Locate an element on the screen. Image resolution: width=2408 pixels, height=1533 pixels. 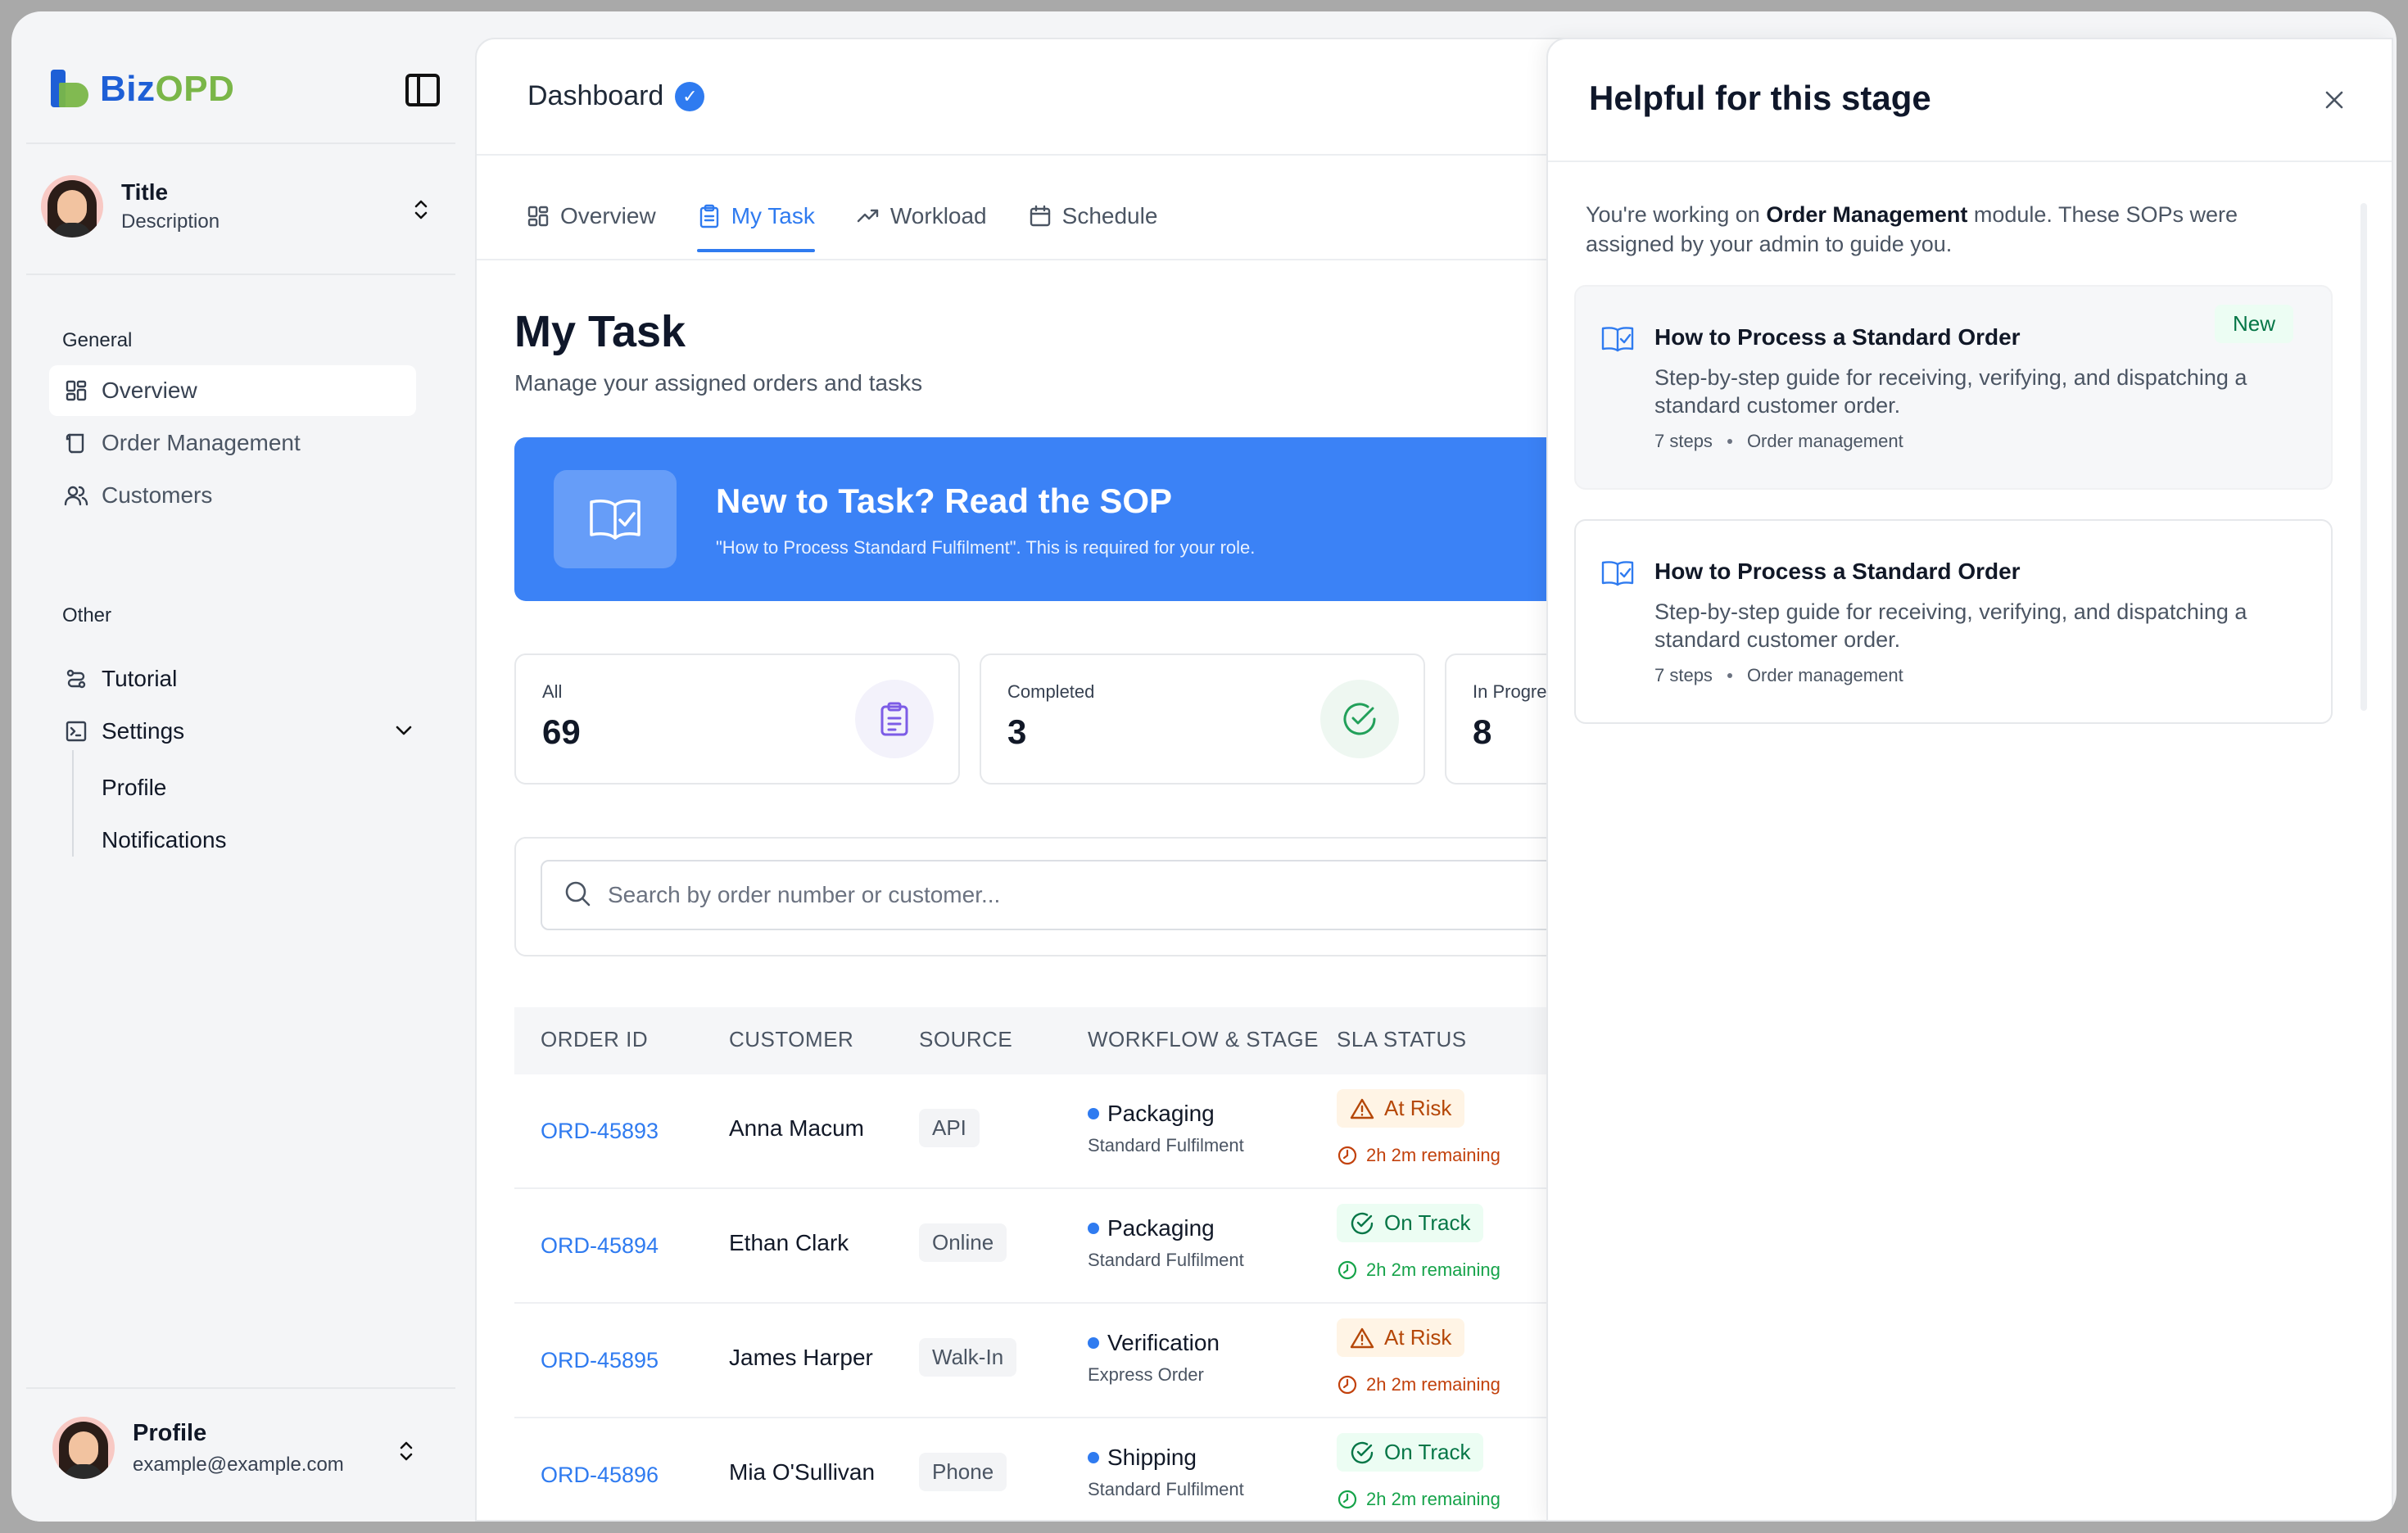
time-remaining: 2h 2m remaining is located at coordinates (1418, 1499).